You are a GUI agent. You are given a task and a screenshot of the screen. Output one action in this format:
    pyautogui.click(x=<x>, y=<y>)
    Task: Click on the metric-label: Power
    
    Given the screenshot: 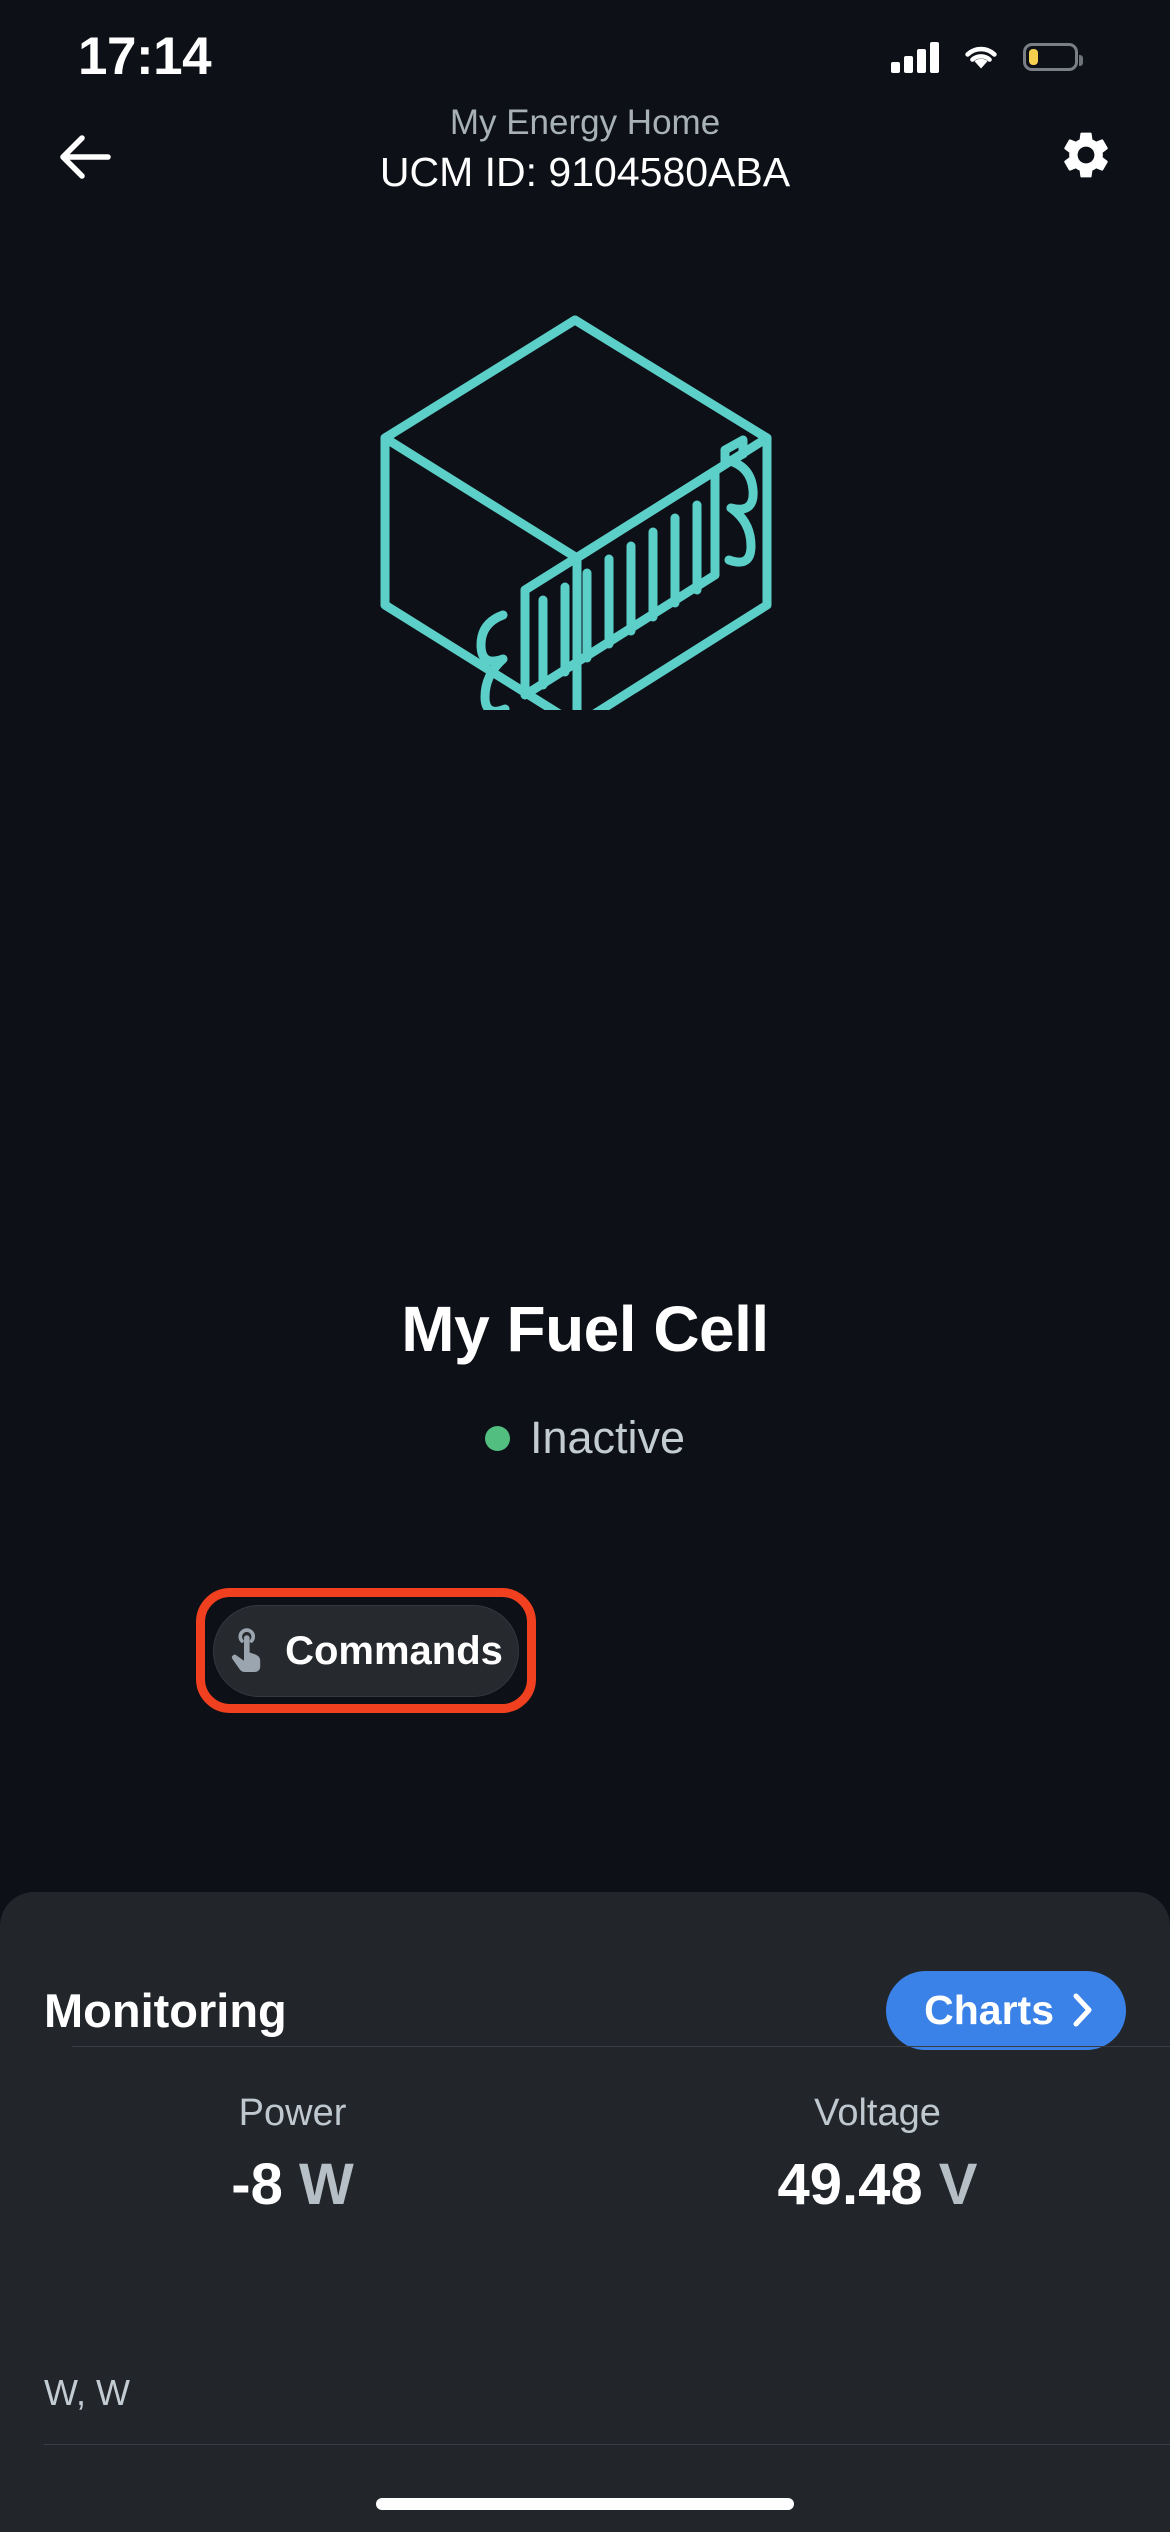 What is the action you would take?
    pyautogui.click(x=292, y=2113)
    